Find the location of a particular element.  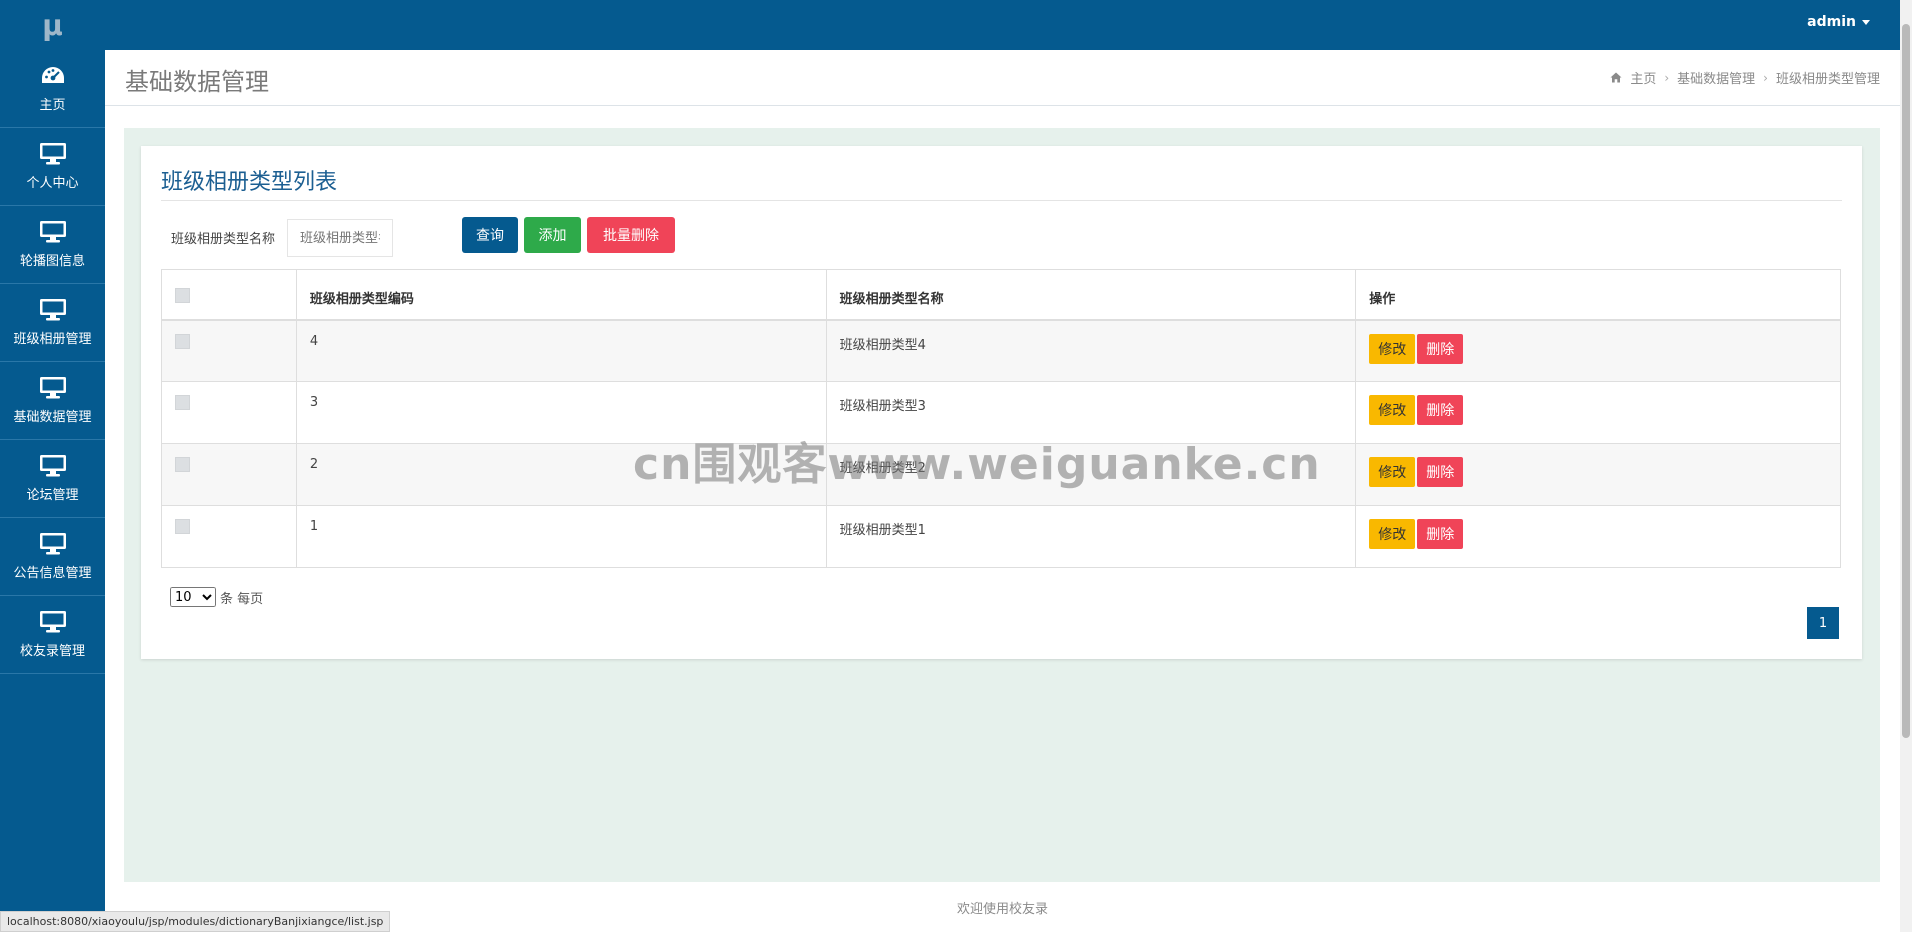

user-menu: admin is located at coordinates (1838, 22).